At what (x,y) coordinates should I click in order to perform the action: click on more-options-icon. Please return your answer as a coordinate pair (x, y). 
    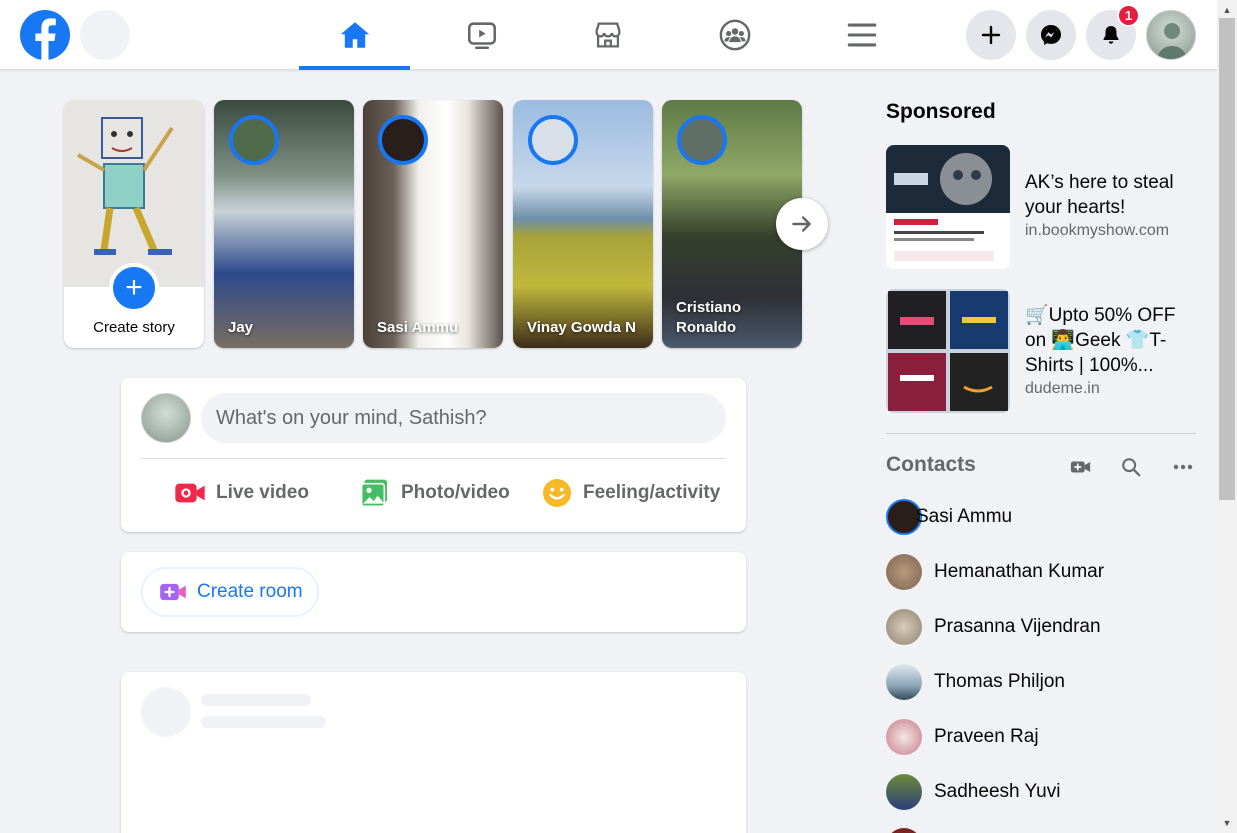
    Looking at the image, I should click on (1183, 467).